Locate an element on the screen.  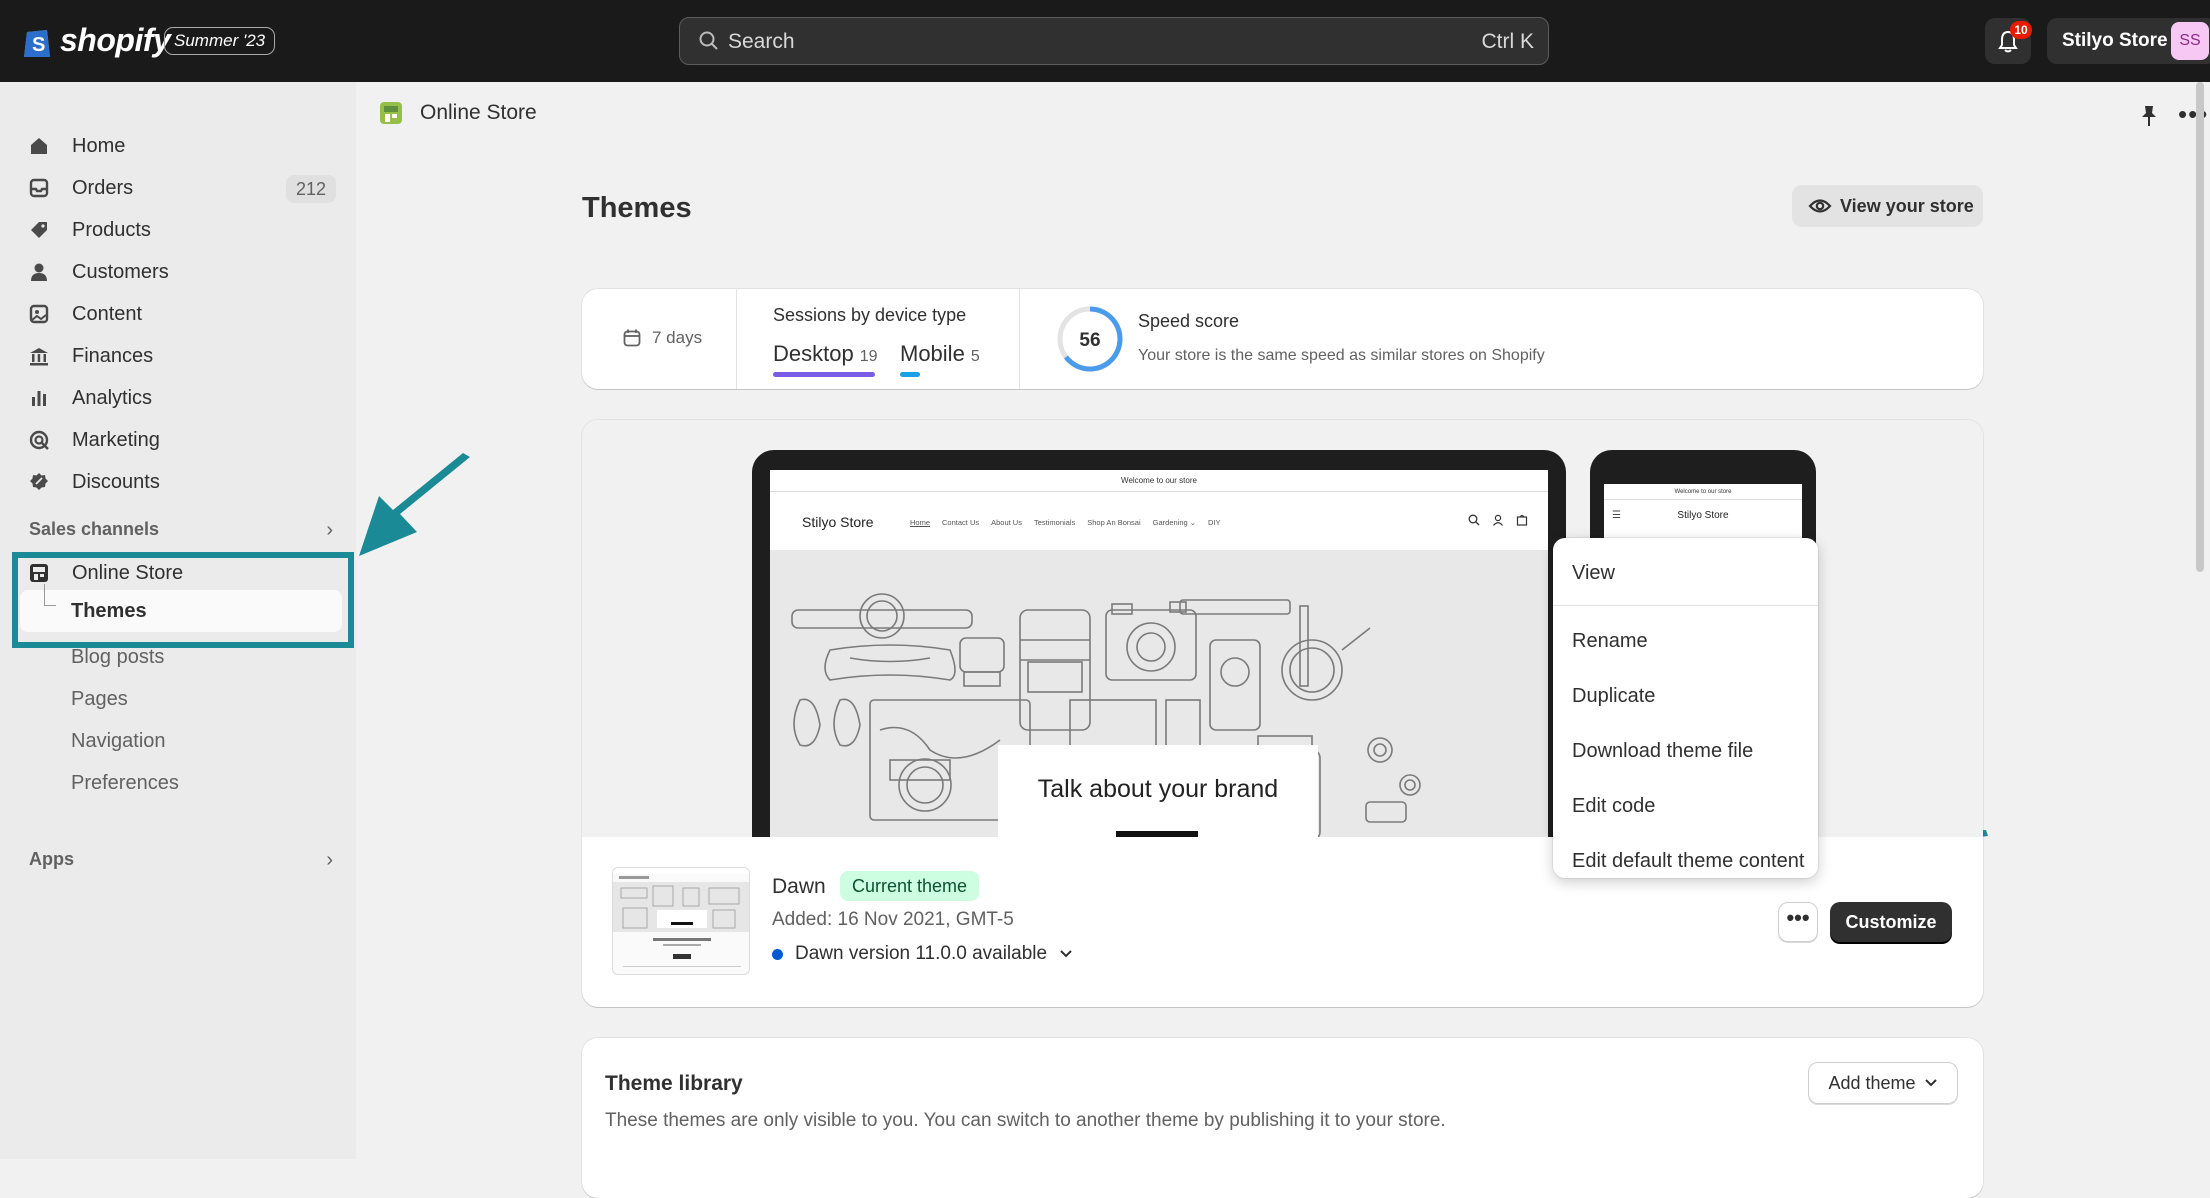
desktop-sessions: Desktop 19 is located at coordinates (825, 354).